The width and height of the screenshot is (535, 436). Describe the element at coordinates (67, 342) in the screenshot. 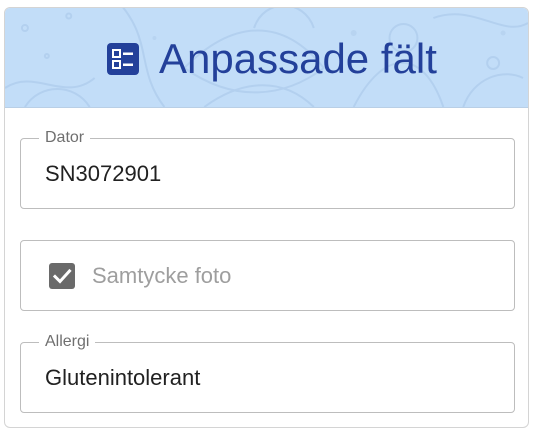

I see `allergi-field-label: Allergi` at that location.